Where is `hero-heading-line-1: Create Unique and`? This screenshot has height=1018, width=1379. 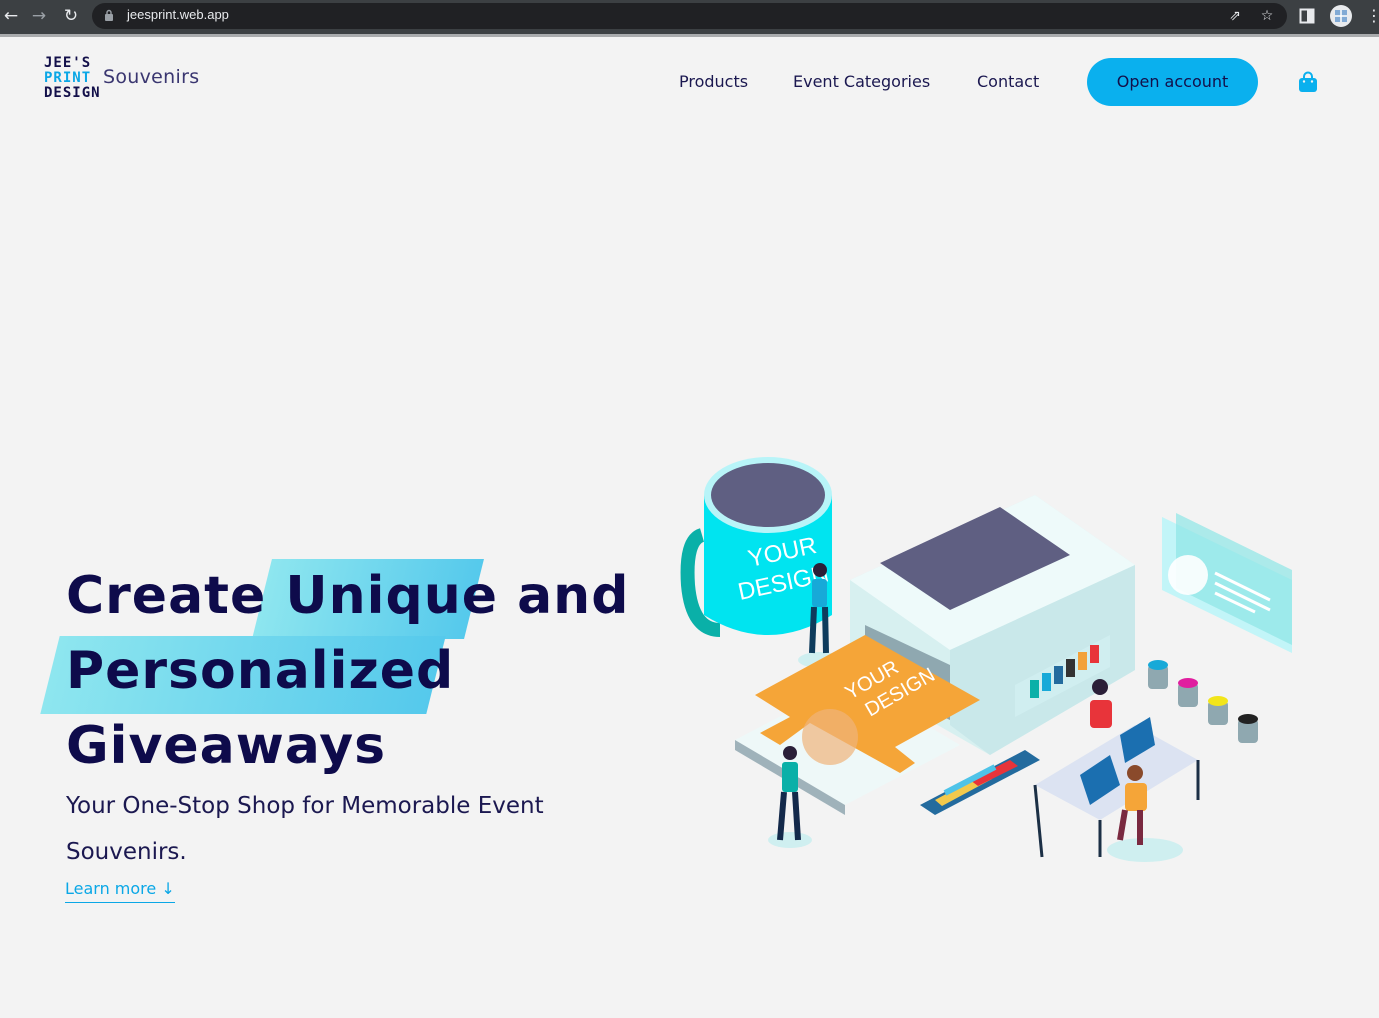 hero-heading-line-1: Create Unique and is located at coordinates (347, 596).